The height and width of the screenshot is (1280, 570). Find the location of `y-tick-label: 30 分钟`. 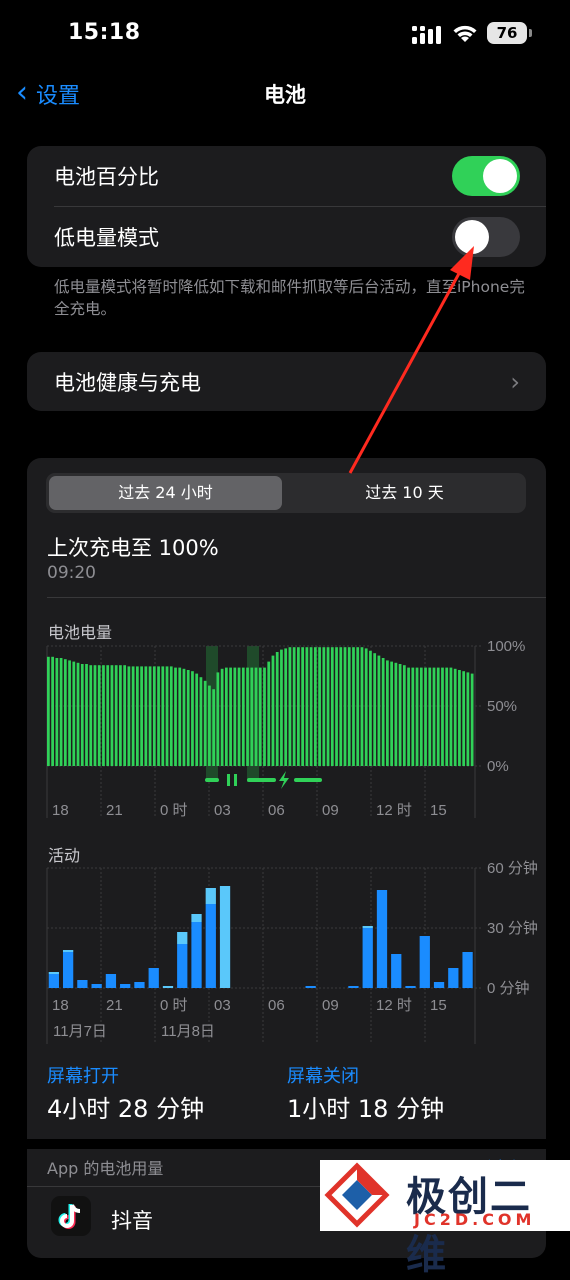

y-tick-label: 30 分钟 is located at coordinates (512, 928).